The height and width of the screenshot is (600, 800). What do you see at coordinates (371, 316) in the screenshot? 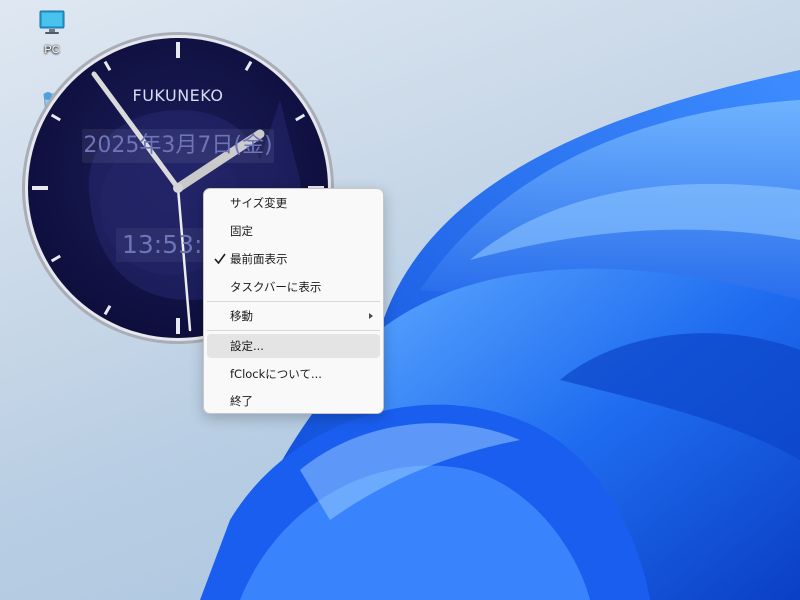
I see `submenu-arrow-icon` at bounding box center [371, 316].